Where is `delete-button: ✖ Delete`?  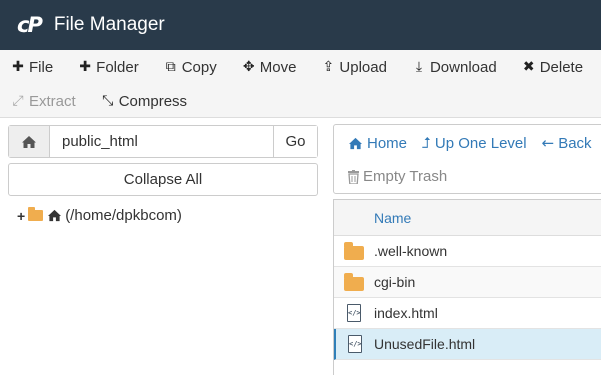
delete-button: ✖ Delete is located at coordinates (552, 67).